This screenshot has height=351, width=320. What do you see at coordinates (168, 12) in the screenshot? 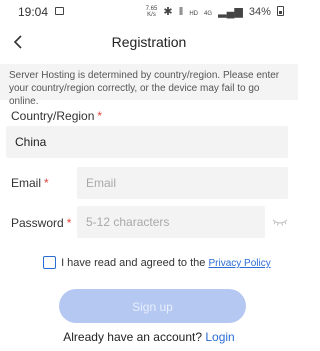
I see `mute-icon: ✱` at bounding box center [168, 12].